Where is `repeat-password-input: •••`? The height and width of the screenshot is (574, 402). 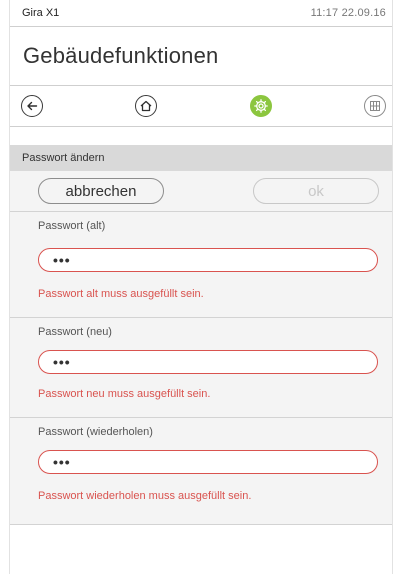
repeat-password-input: ••• is located at coordinates (208, 462).